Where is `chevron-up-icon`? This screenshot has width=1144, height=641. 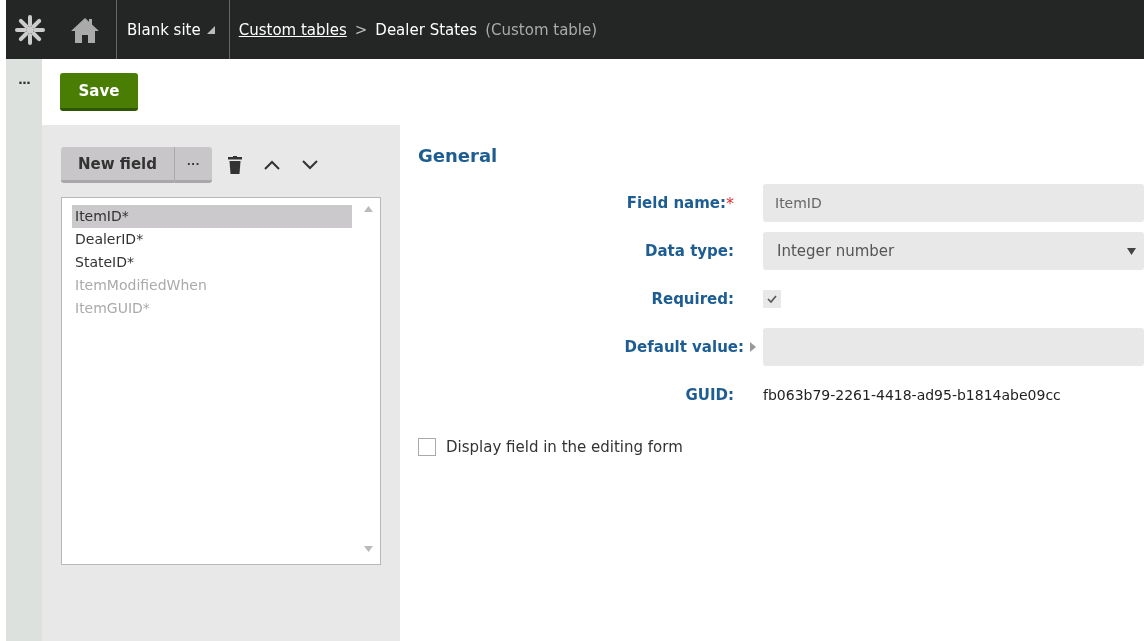
chevron-up-icon is located at coordinates (272, 165).